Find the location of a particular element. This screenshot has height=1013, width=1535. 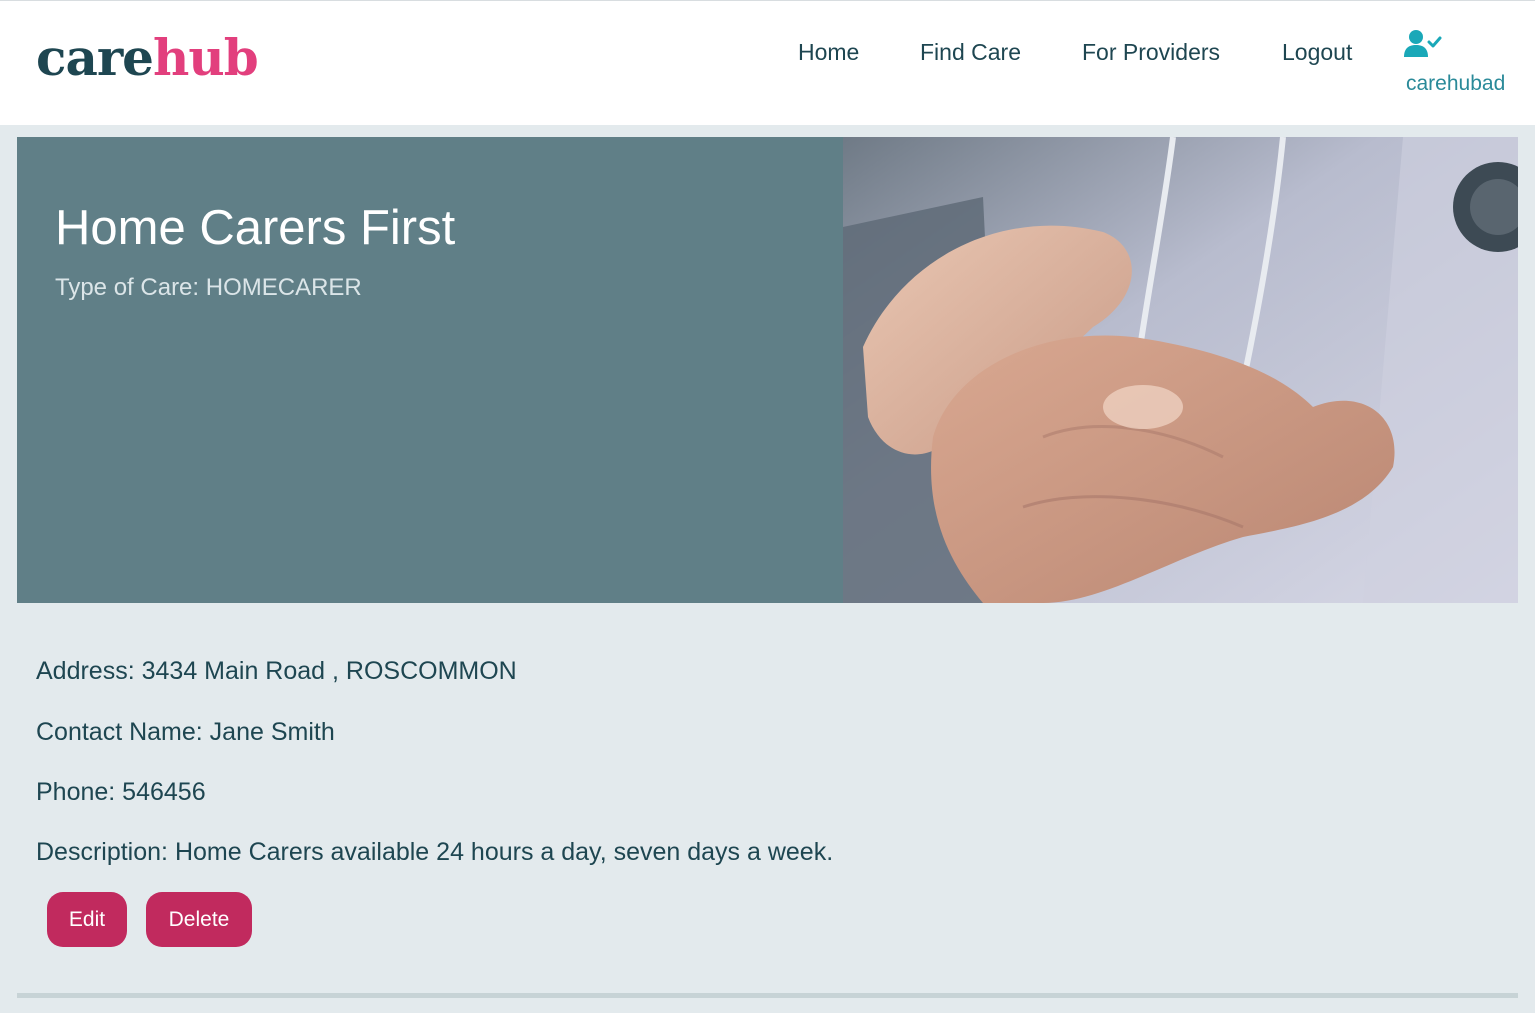

nav-logout-link: Logout is located at coordinates (1317, 52).